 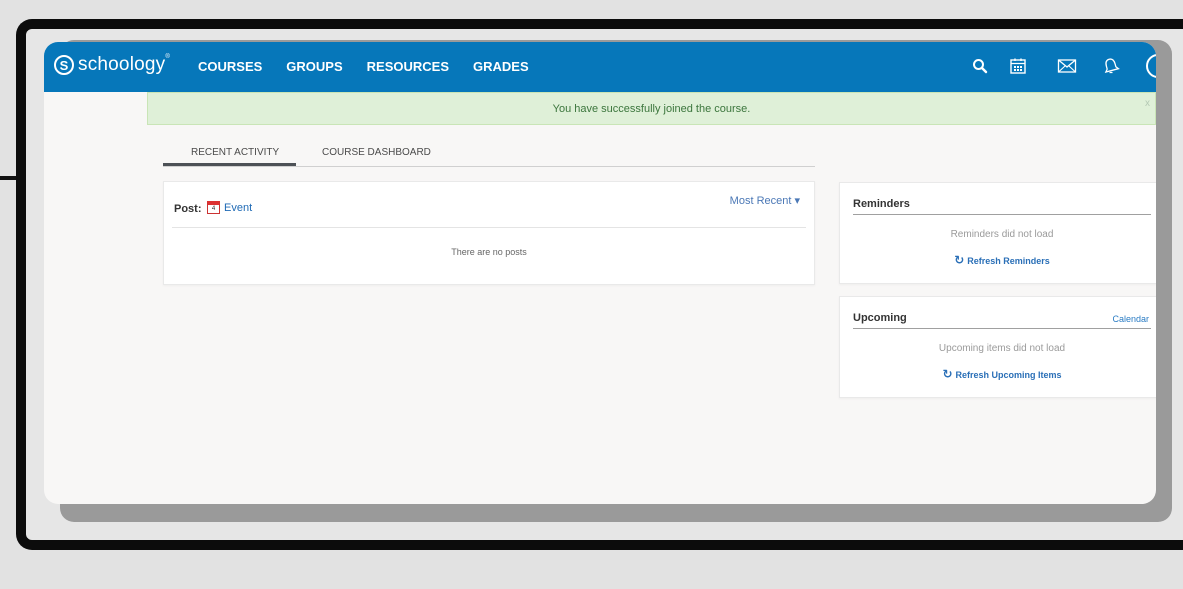 I want to click on event-link-label: Event, so click(x=238, y=207).